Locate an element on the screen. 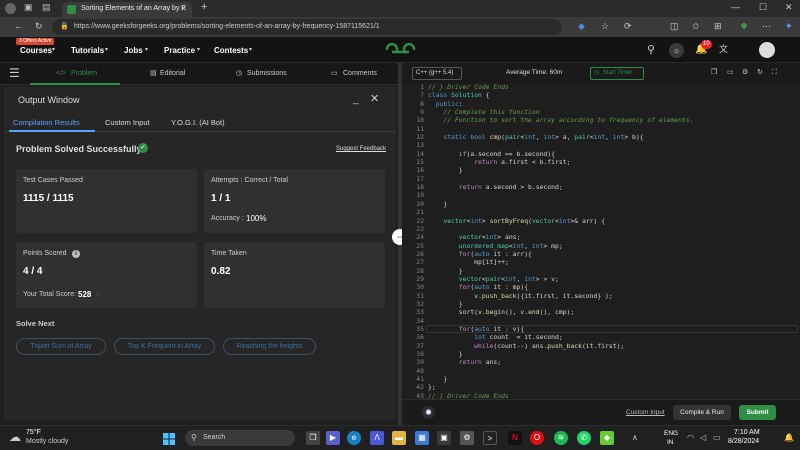  info-icon: i is located at coordinates (76, 254).